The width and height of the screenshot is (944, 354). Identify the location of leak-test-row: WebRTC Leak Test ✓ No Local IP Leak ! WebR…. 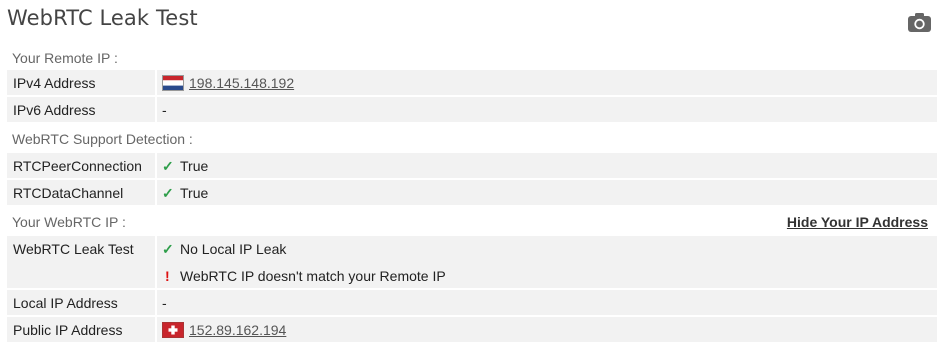
(472, 262).